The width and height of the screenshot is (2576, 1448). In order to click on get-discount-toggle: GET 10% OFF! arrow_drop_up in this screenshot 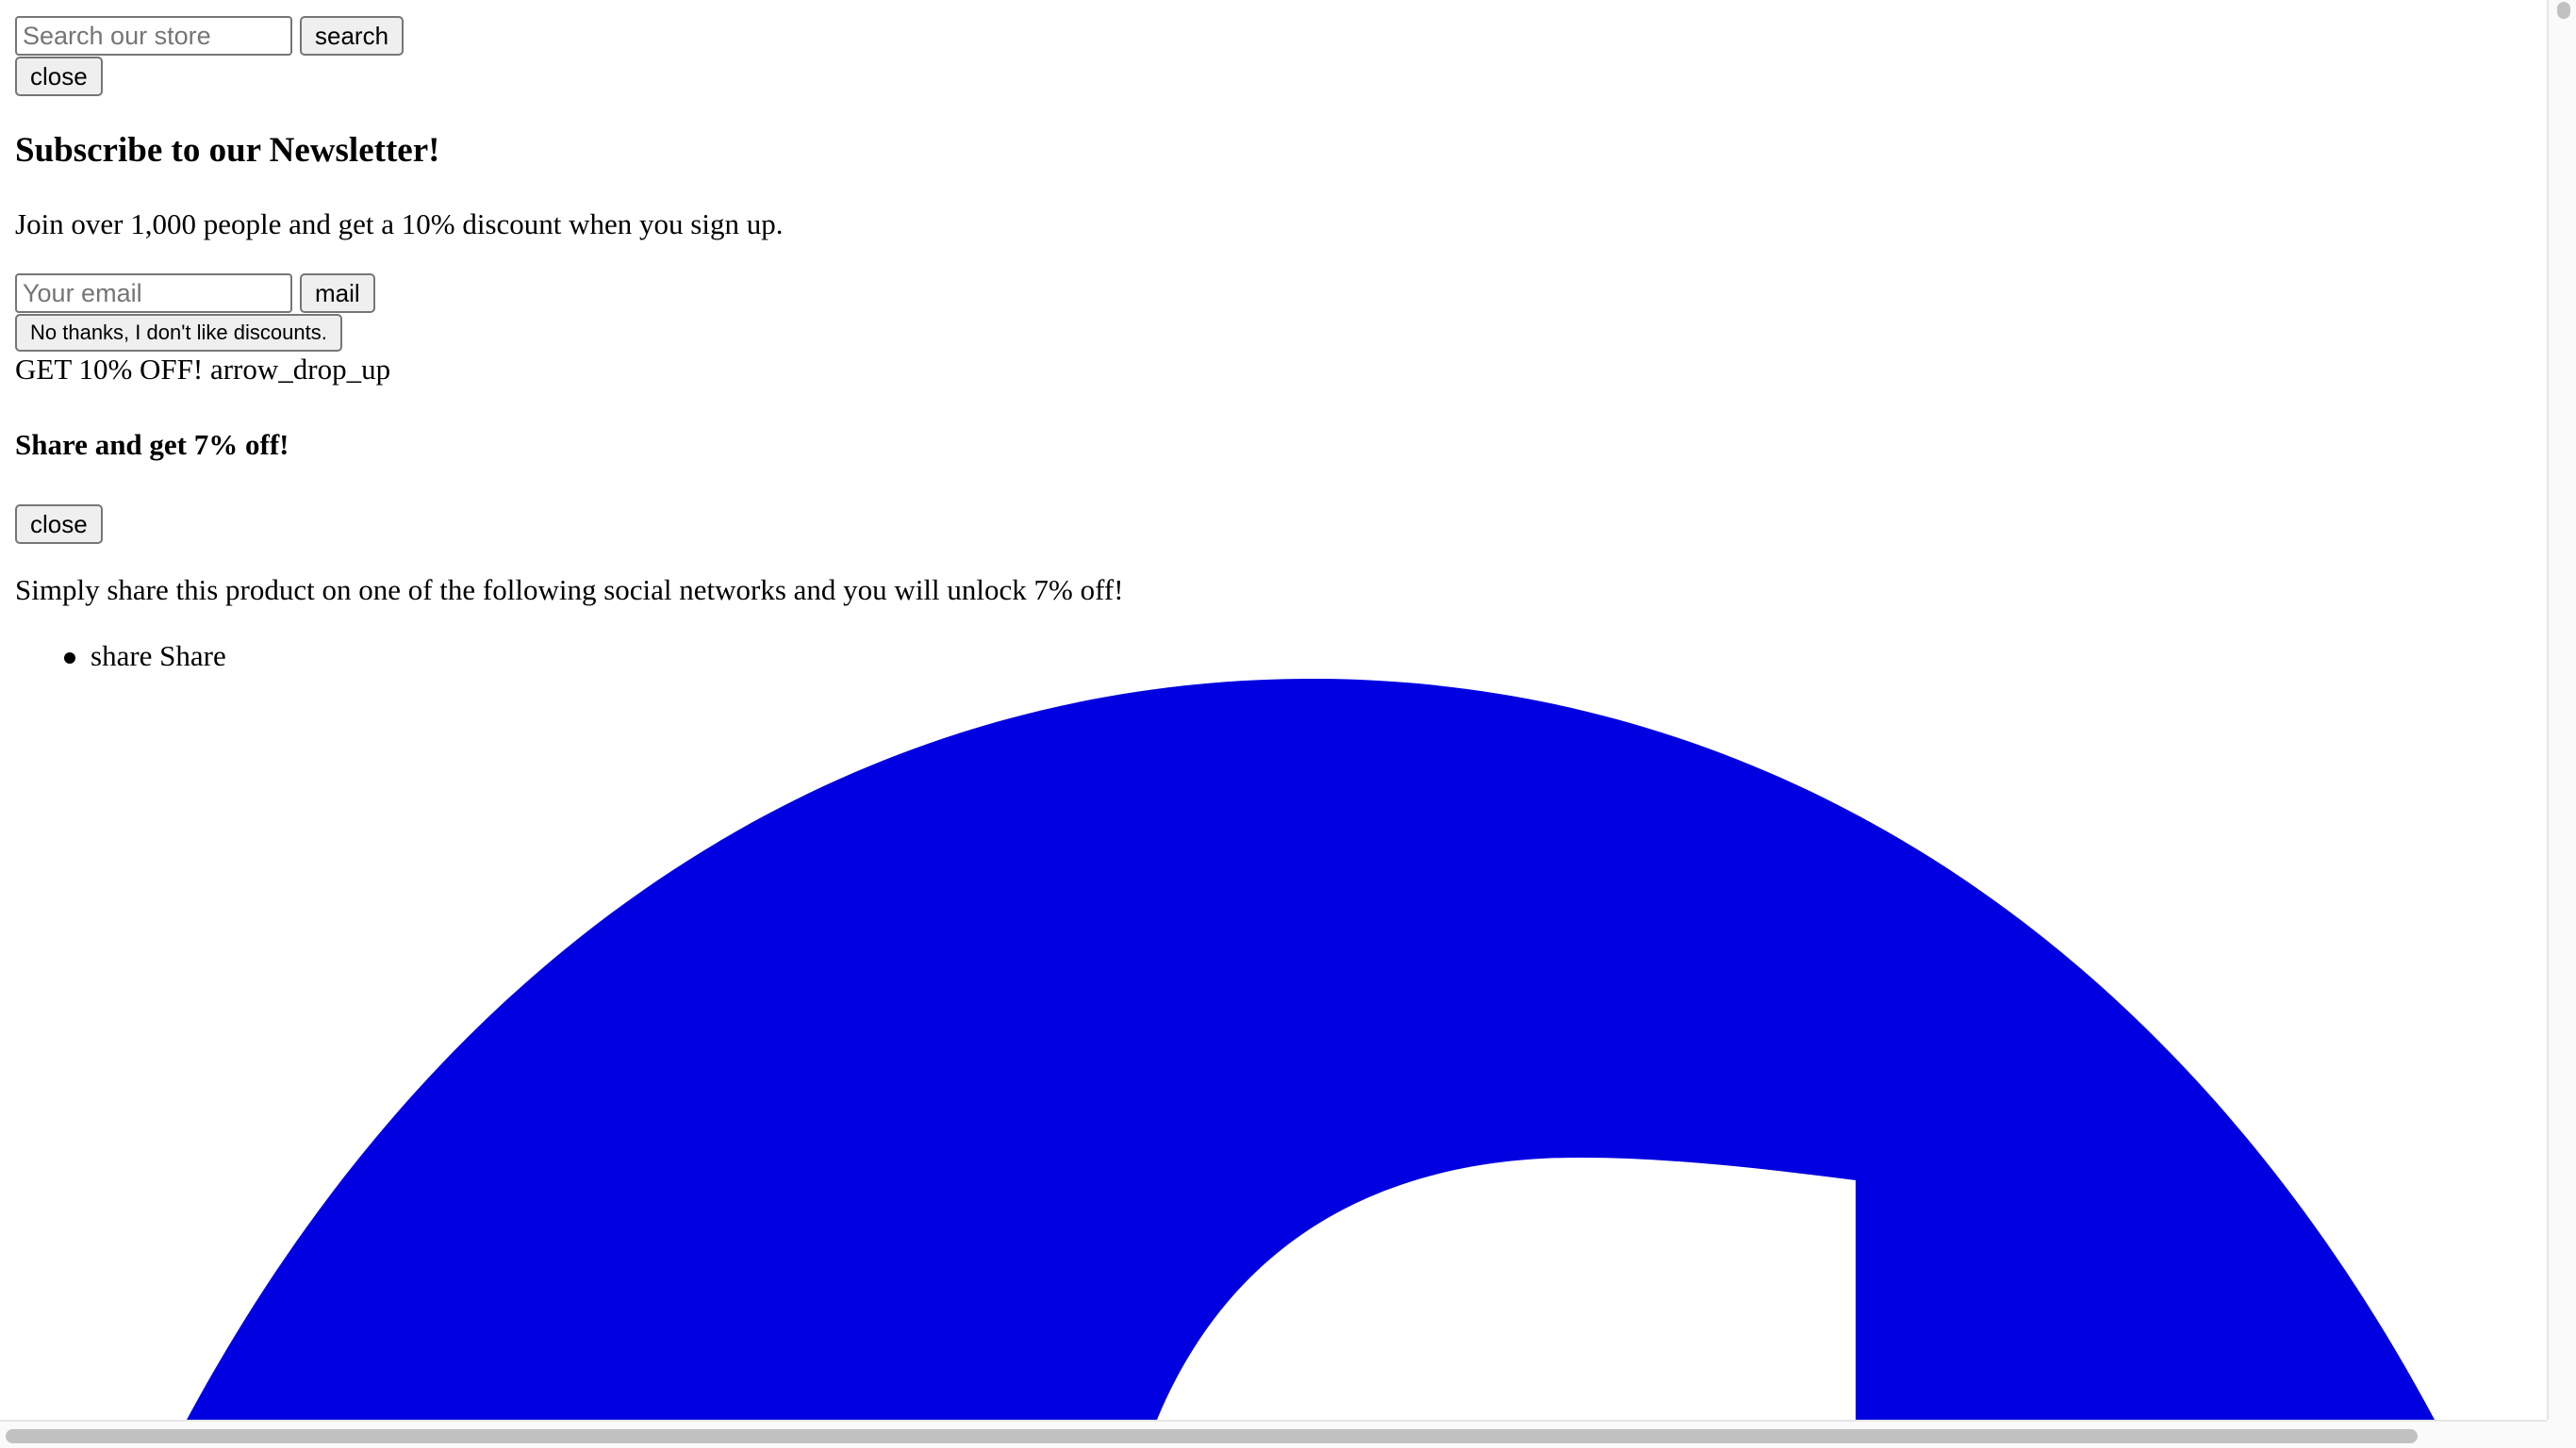, I will do `click(202, 370)`.